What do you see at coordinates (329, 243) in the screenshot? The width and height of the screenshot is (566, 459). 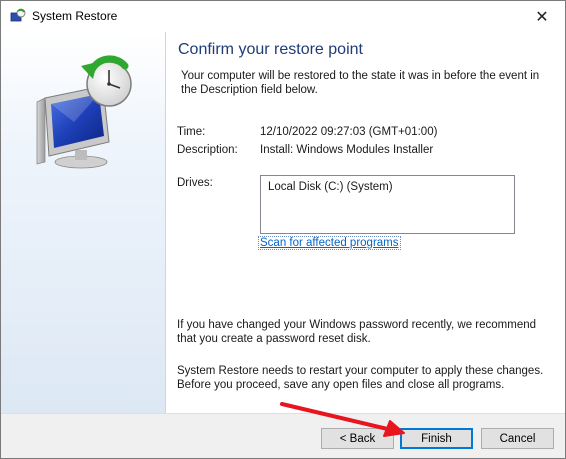 I see `scan-affected-programs-link: Scan for affected programs` at bounding box center [329, 243].